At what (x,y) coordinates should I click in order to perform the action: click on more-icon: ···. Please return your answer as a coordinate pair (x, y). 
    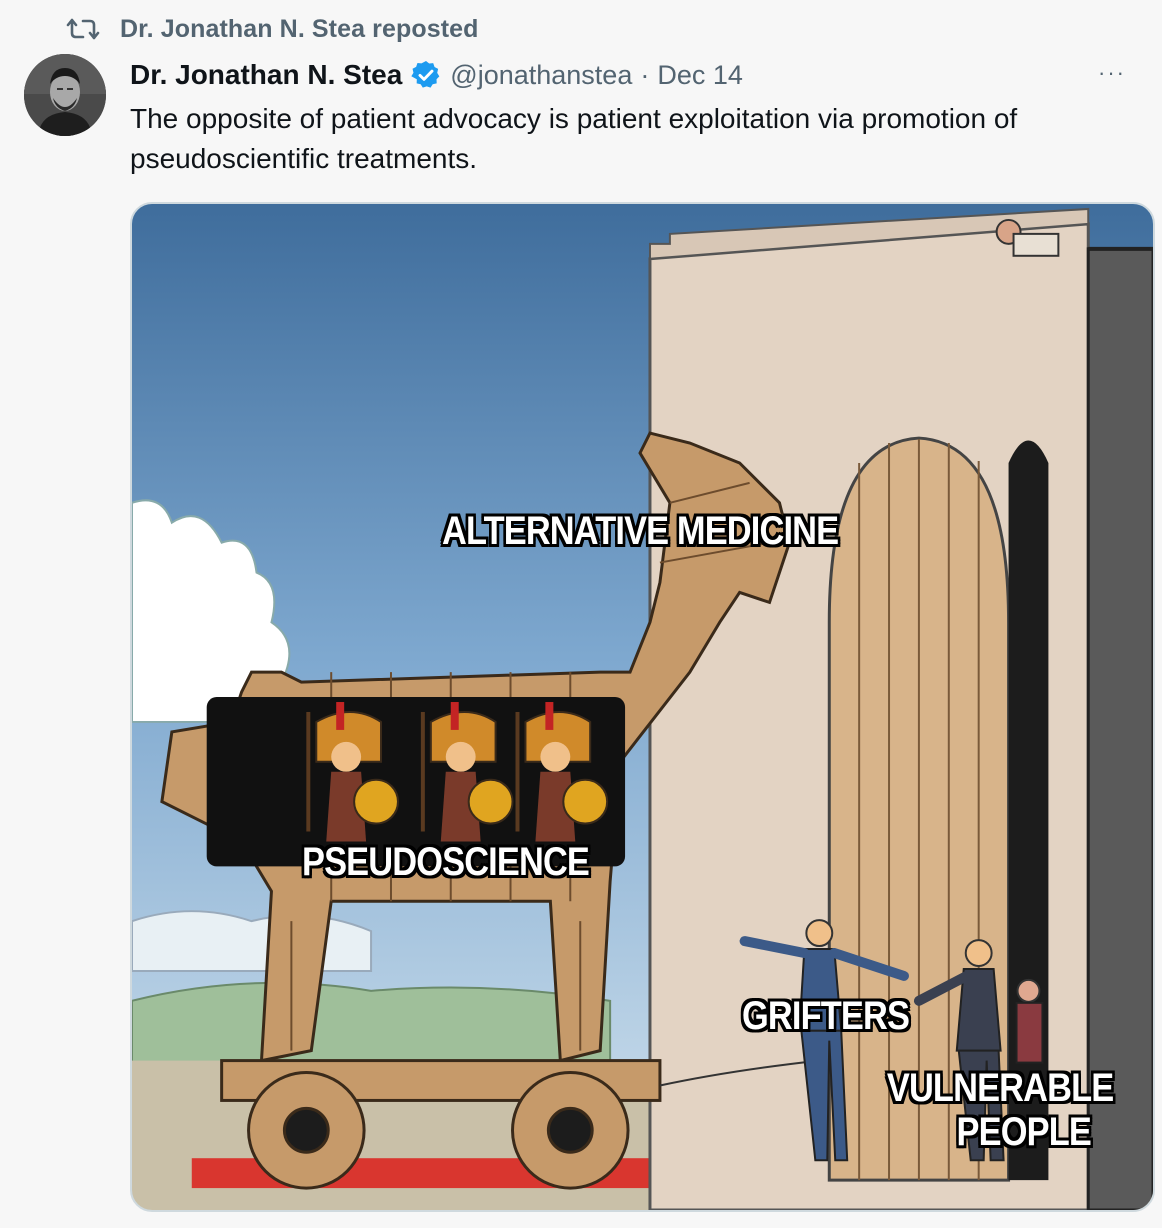
    Looking at the image, I should click on (1112, 73).